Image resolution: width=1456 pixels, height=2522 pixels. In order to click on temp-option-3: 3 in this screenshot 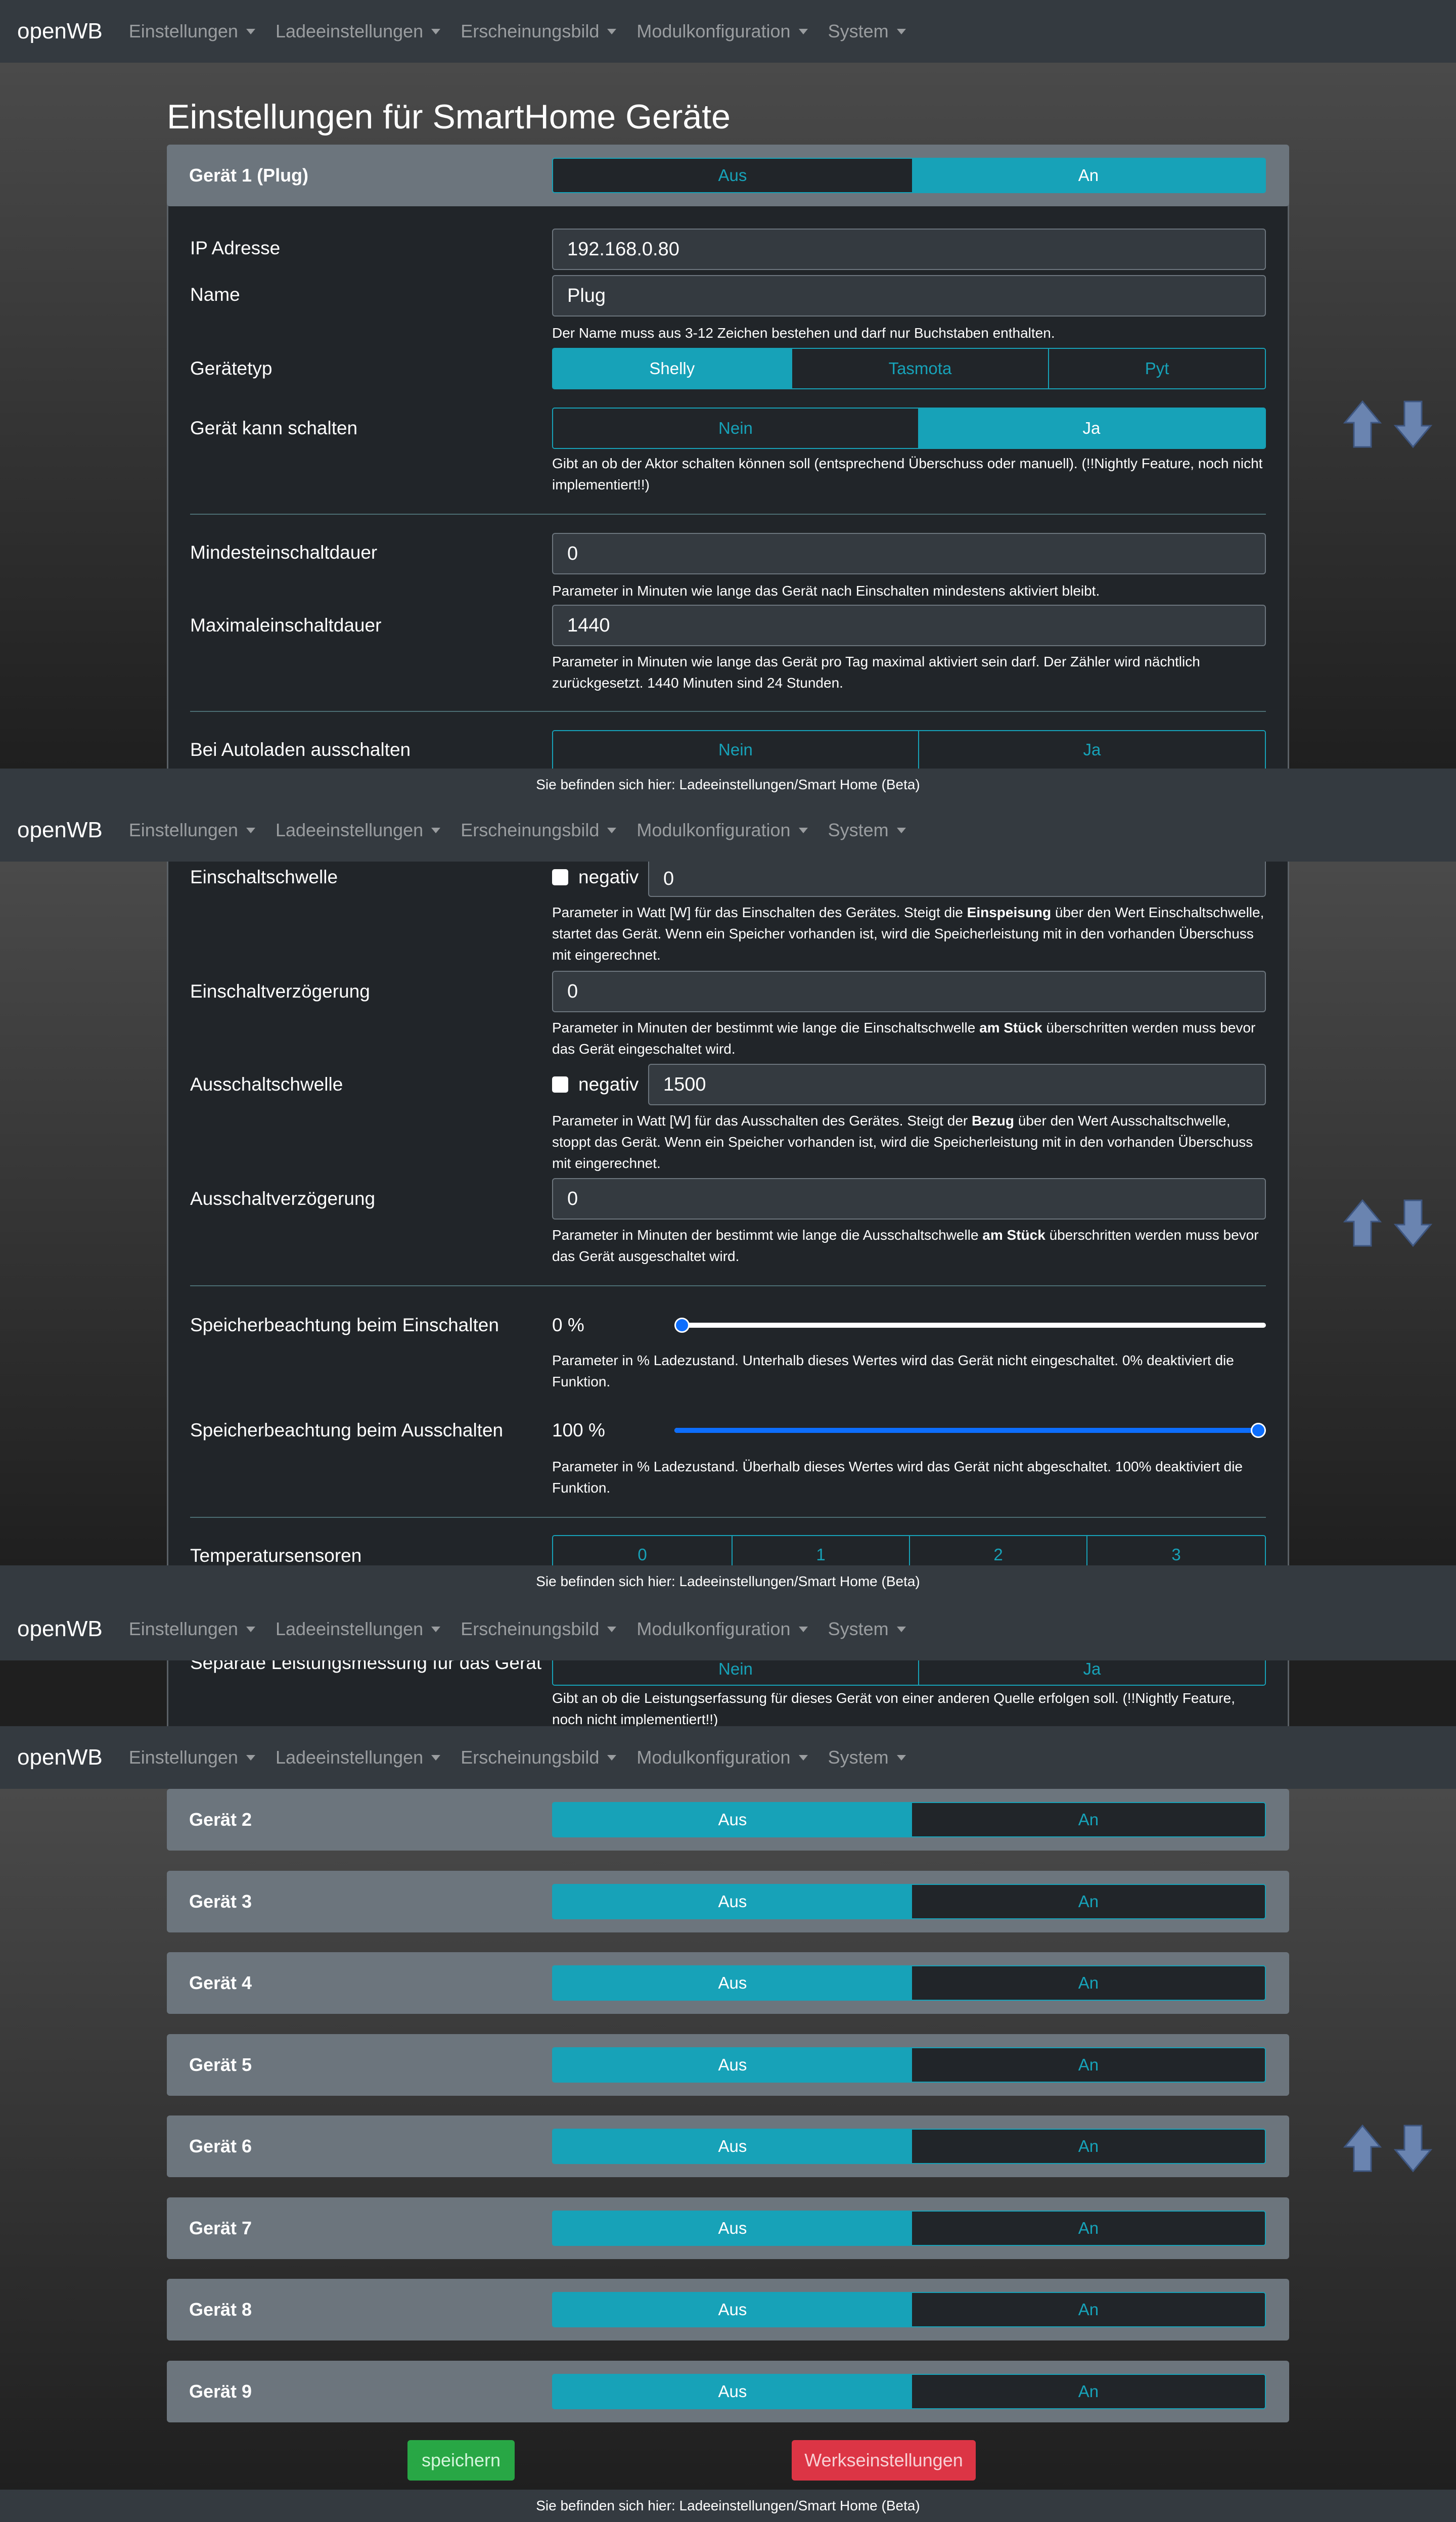, I will do `click(1175, 1550)`.